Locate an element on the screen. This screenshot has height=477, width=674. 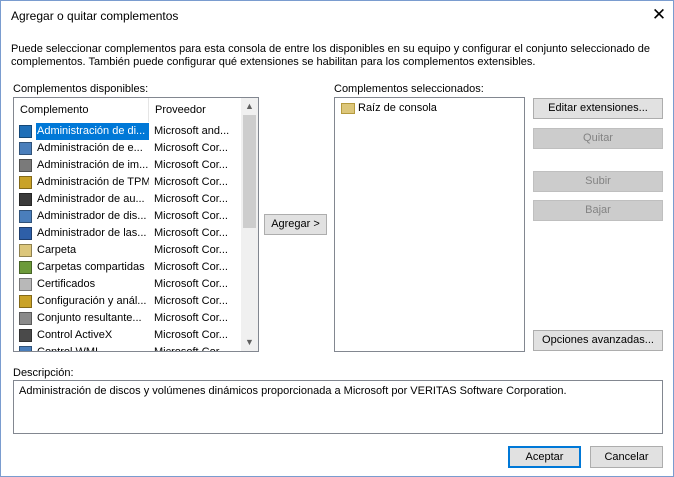
print-management-icon is located at coordinates (25, 165).